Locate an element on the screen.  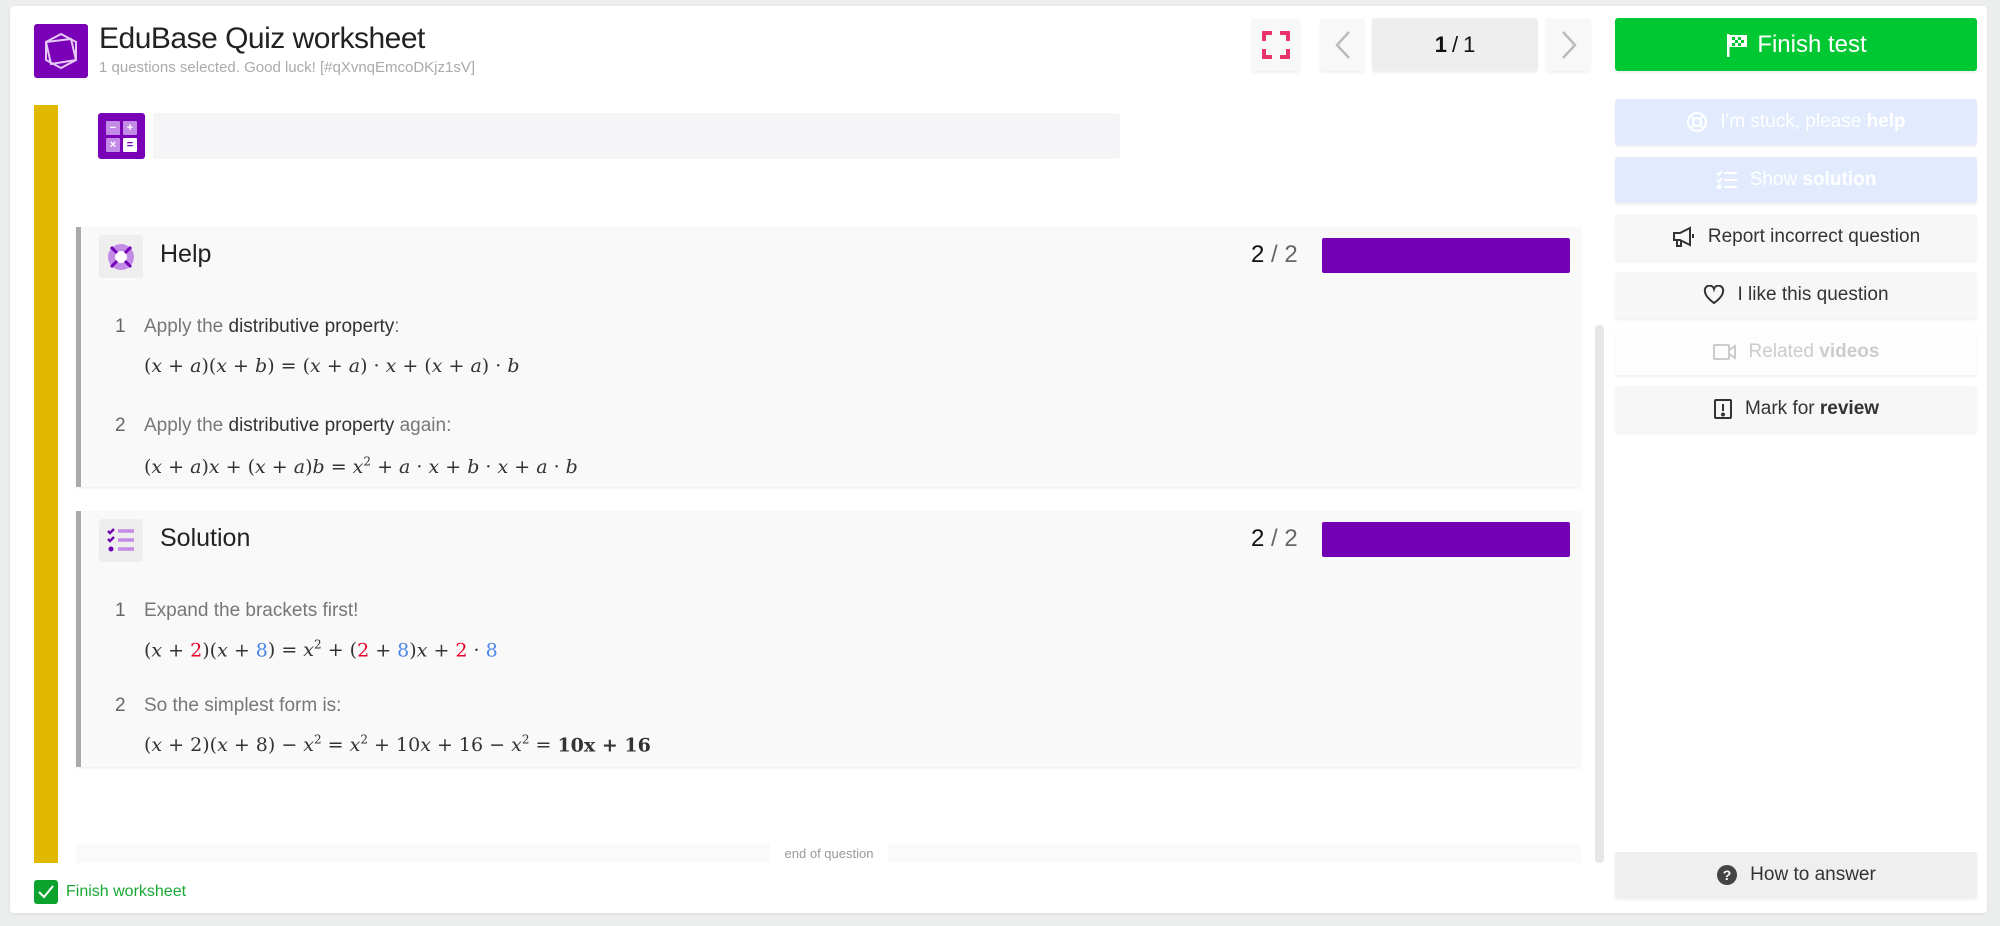
finish-worksheet-label: Finish worksheet is located at coordinates (126, 891).